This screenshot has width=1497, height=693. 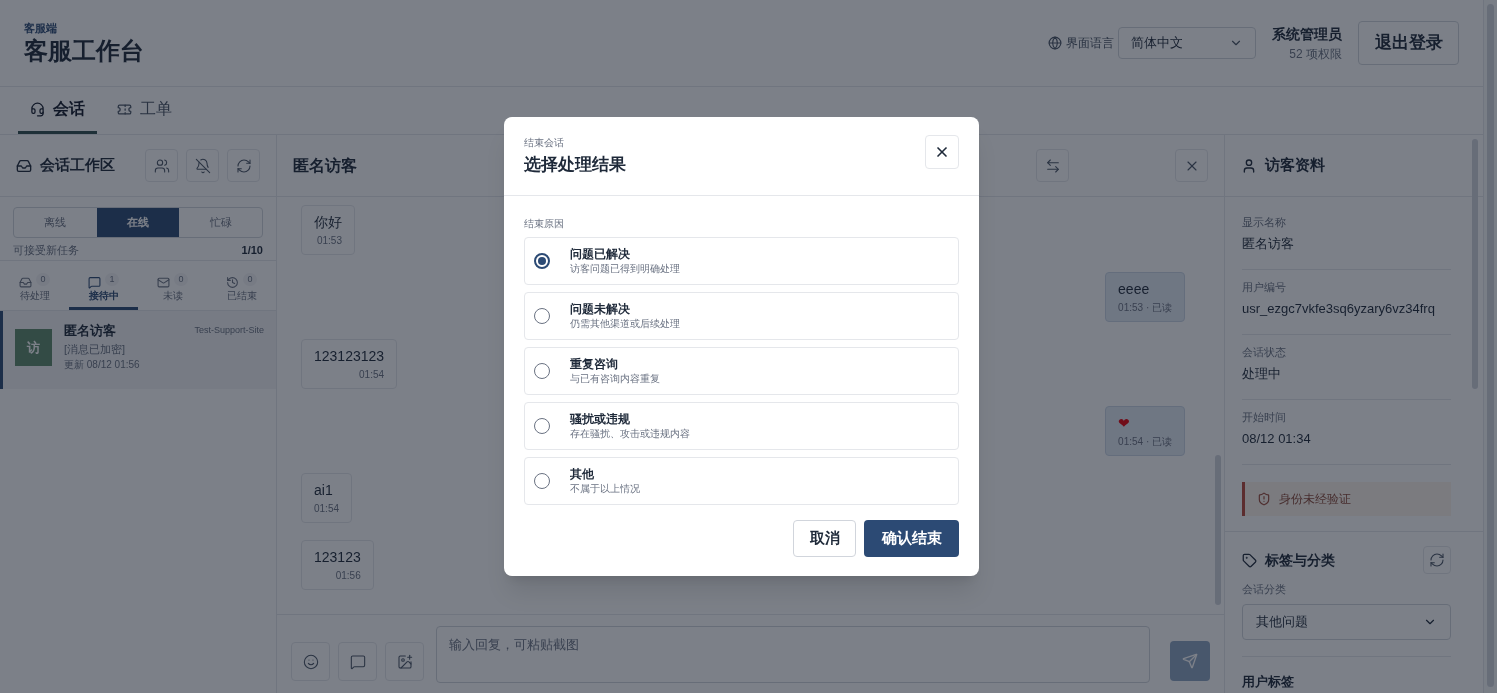 What do you see at coordinates (625, 323) in the screenshot?
I see `reason-description: 仍需其他渠道或后续处理` at bounding box center [625, 323].